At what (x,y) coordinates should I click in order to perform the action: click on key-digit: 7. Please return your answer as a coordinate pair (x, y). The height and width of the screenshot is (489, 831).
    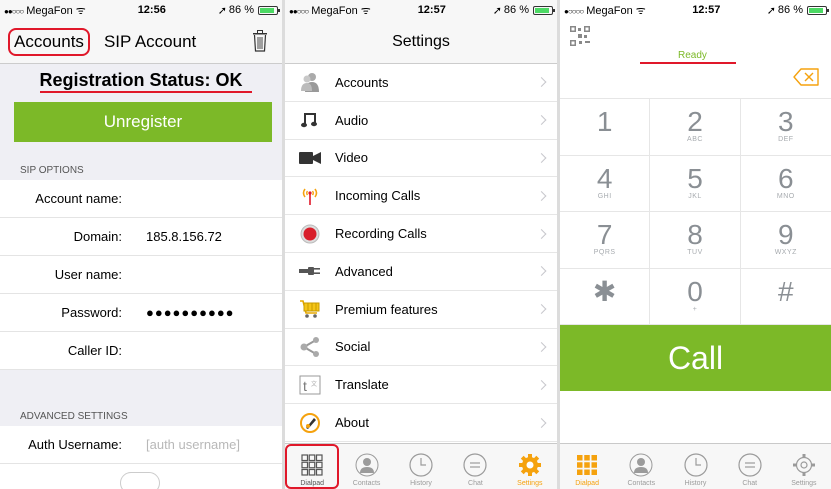
    Looking at the image, I should click on (604, 235).